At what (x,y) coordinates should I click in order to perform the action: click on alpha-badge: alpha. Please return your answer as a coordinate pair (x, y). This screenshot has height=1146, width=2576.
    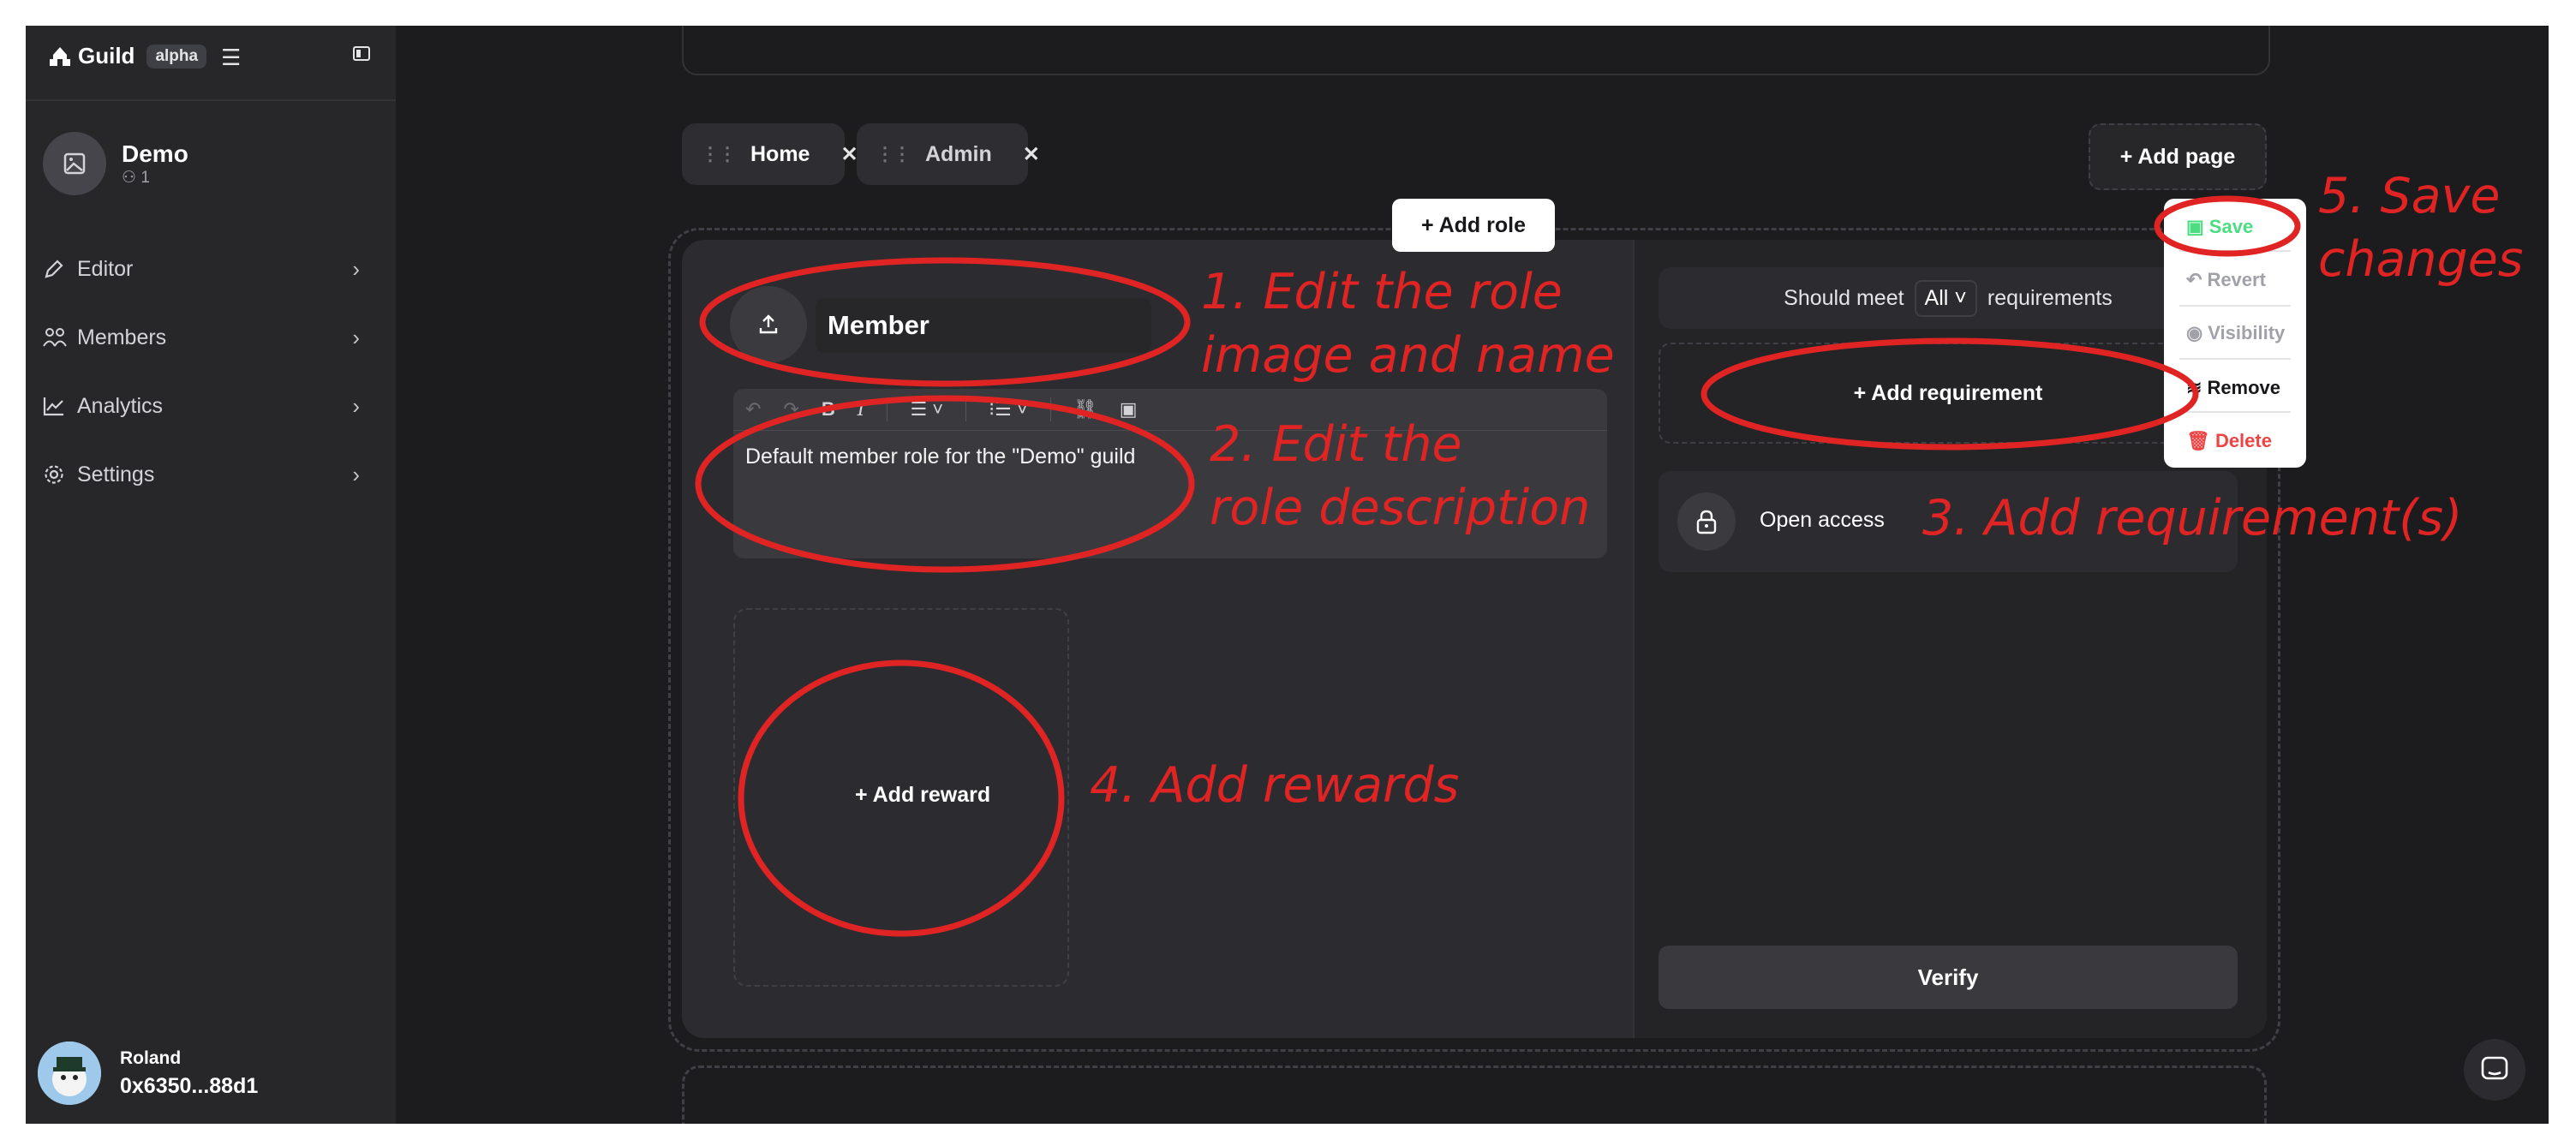
    Looking at the image, I should click on (177, 56).